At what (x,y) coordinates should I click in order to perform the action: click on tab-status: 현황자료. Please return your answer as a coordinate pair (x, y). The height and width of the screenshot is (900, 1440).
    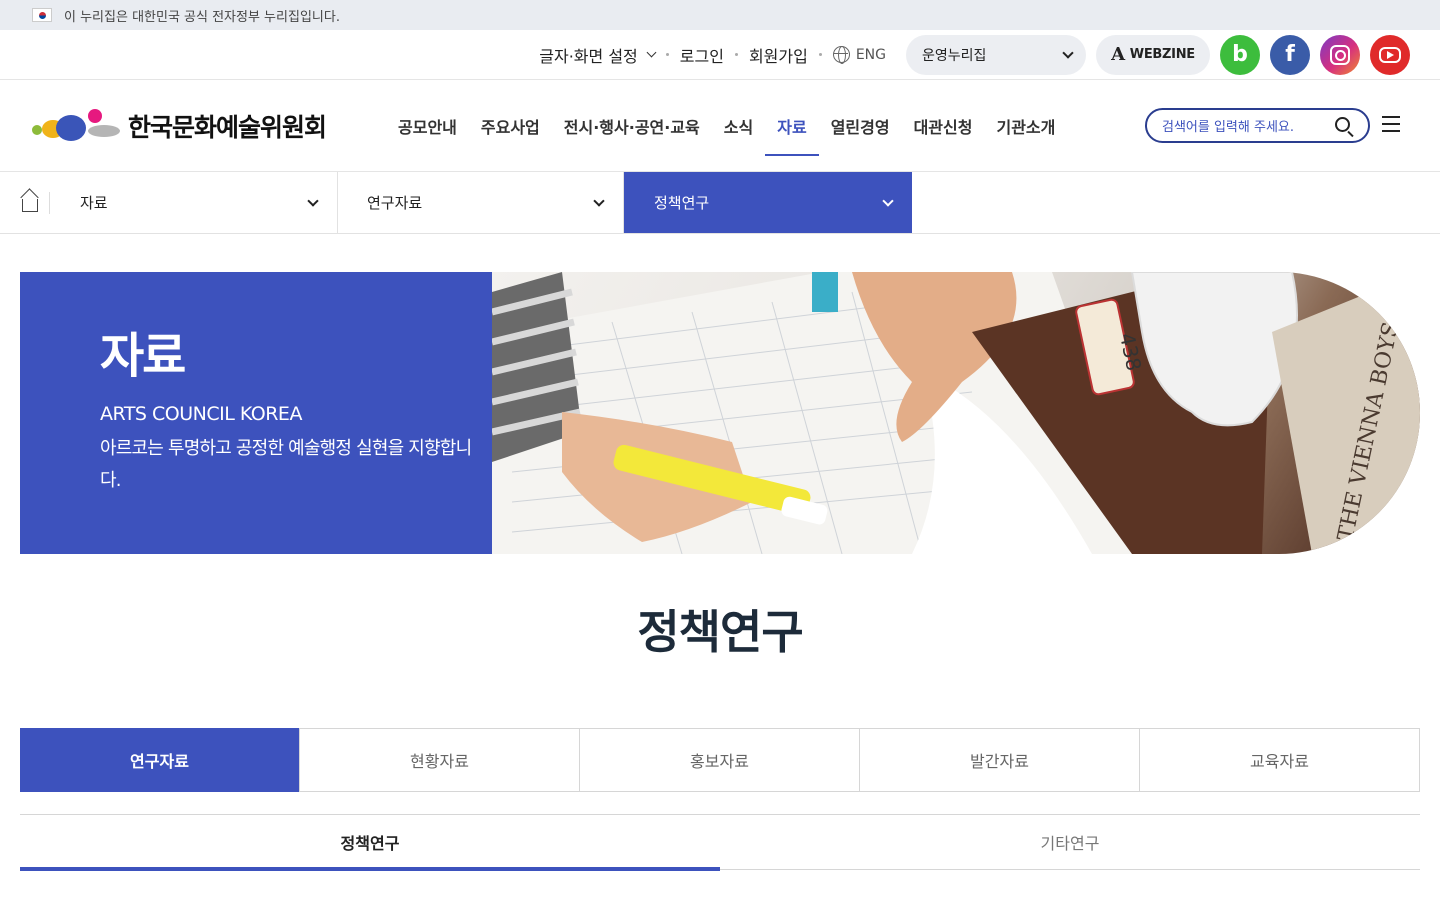
    Looking at the image, I should click on (439, 760).